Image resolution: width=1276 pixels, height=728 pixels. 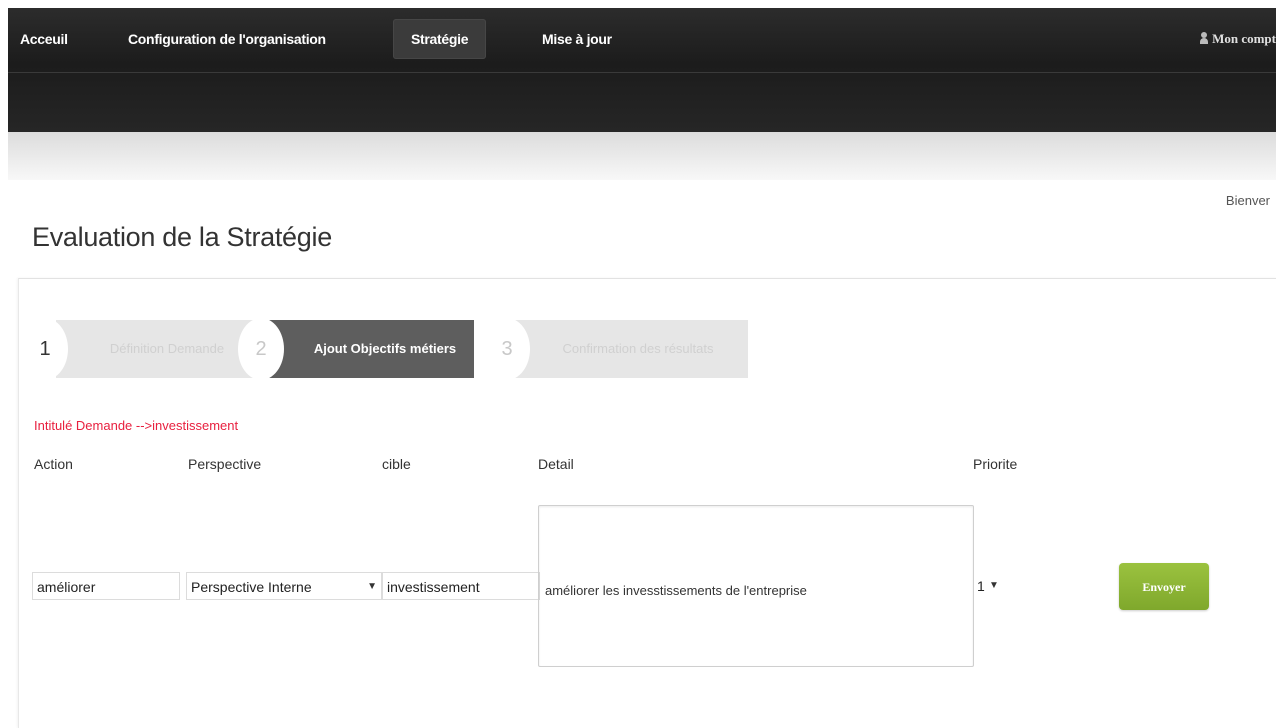 I want to click on nav-item-configuration: Configuration de l'organisation, so click(x=227, y=39).